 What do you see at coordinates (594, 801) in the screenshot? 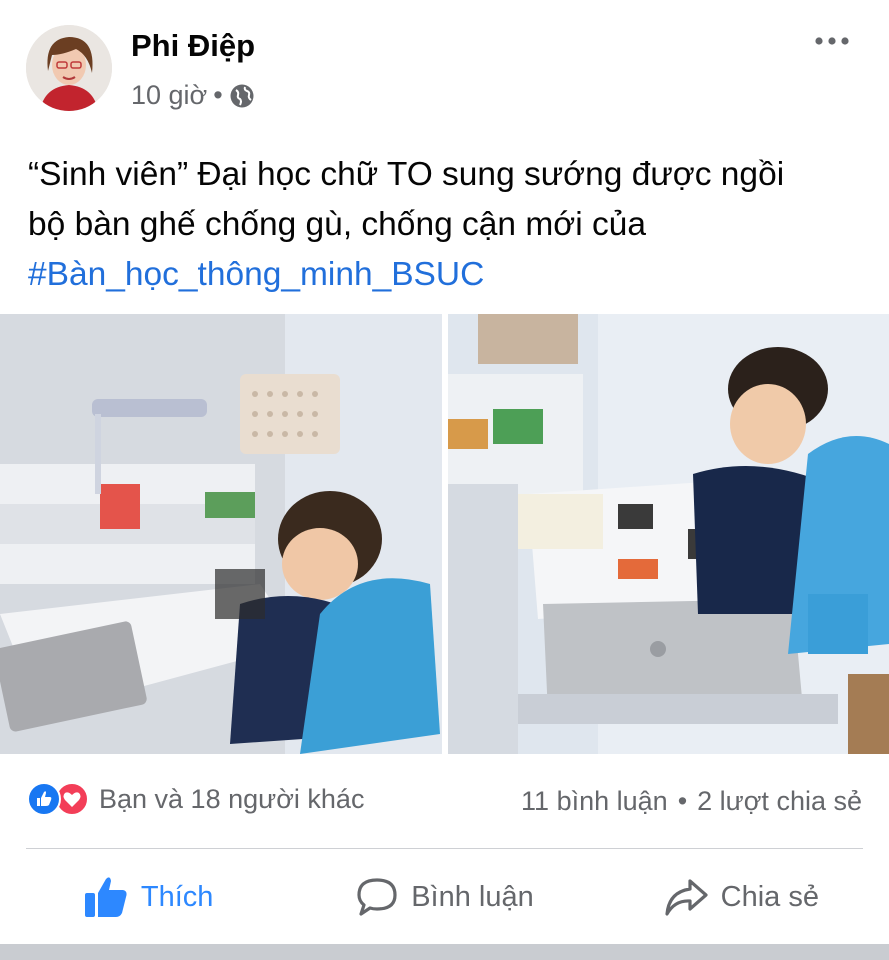
I see `comments-count: 11 bình luận` at bounding box center [594, 801].